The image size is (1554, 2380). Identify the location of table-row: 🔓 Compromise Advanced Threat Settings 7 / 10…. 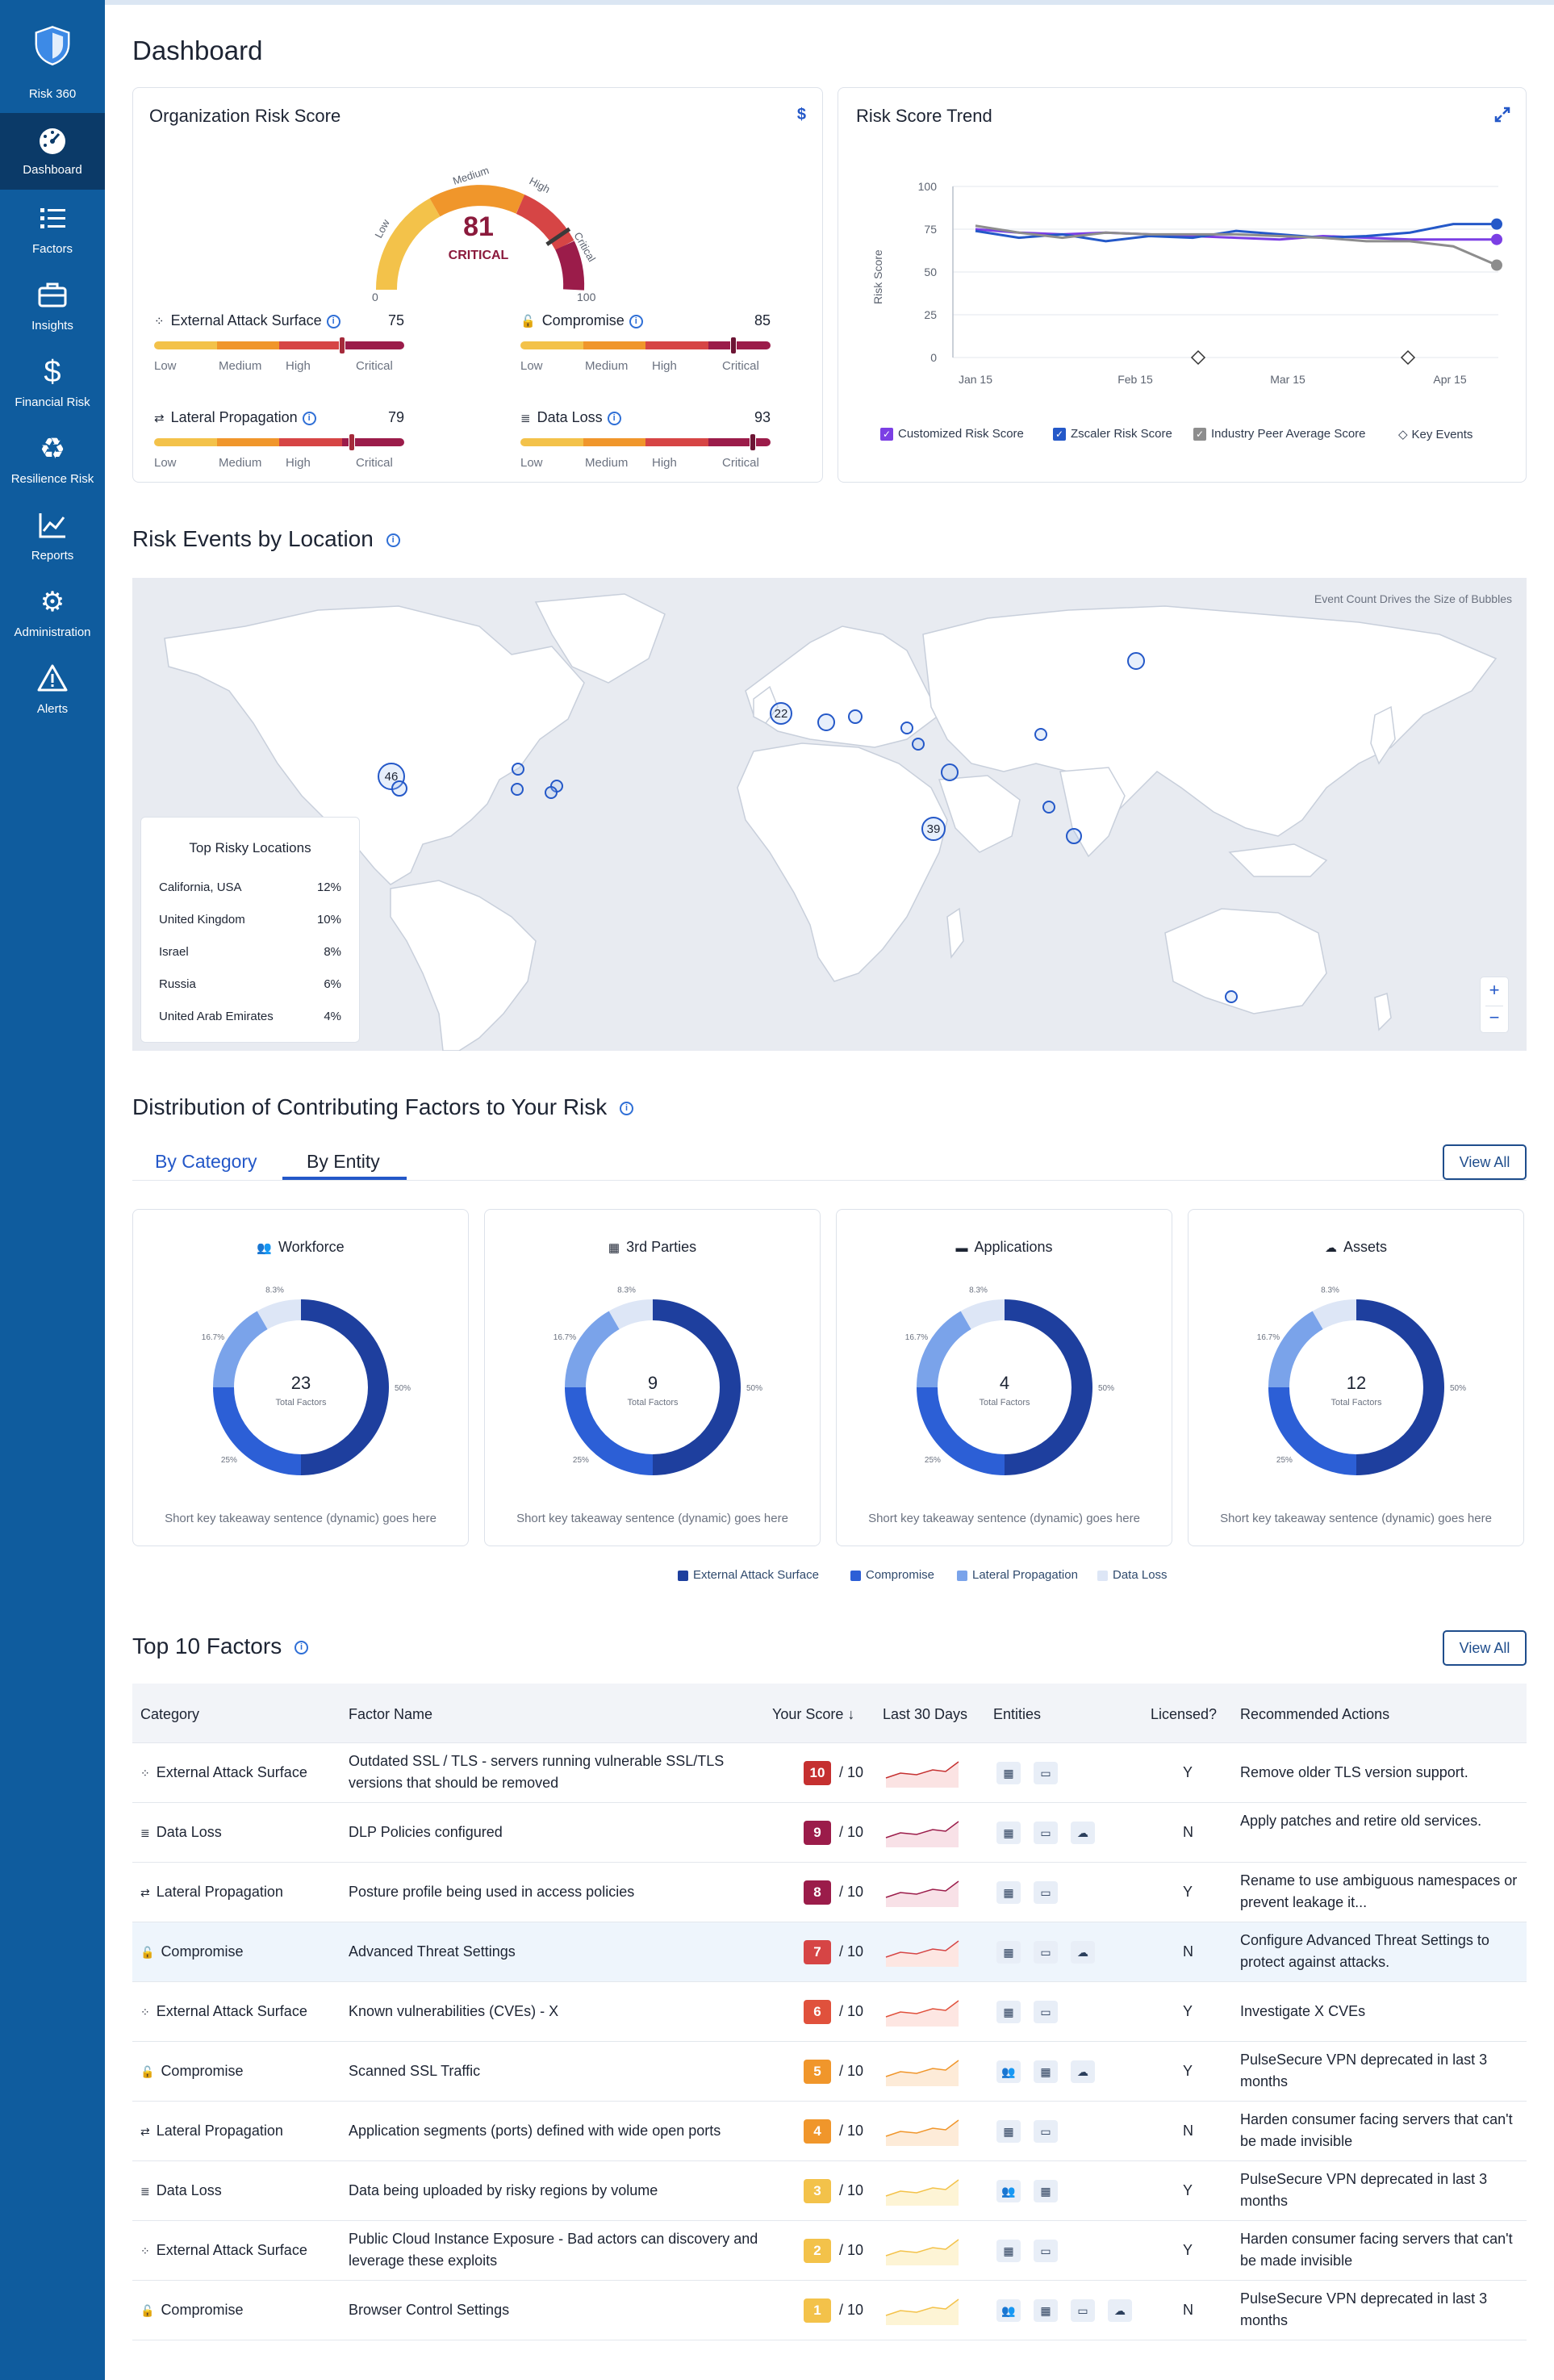
(829, 1952).